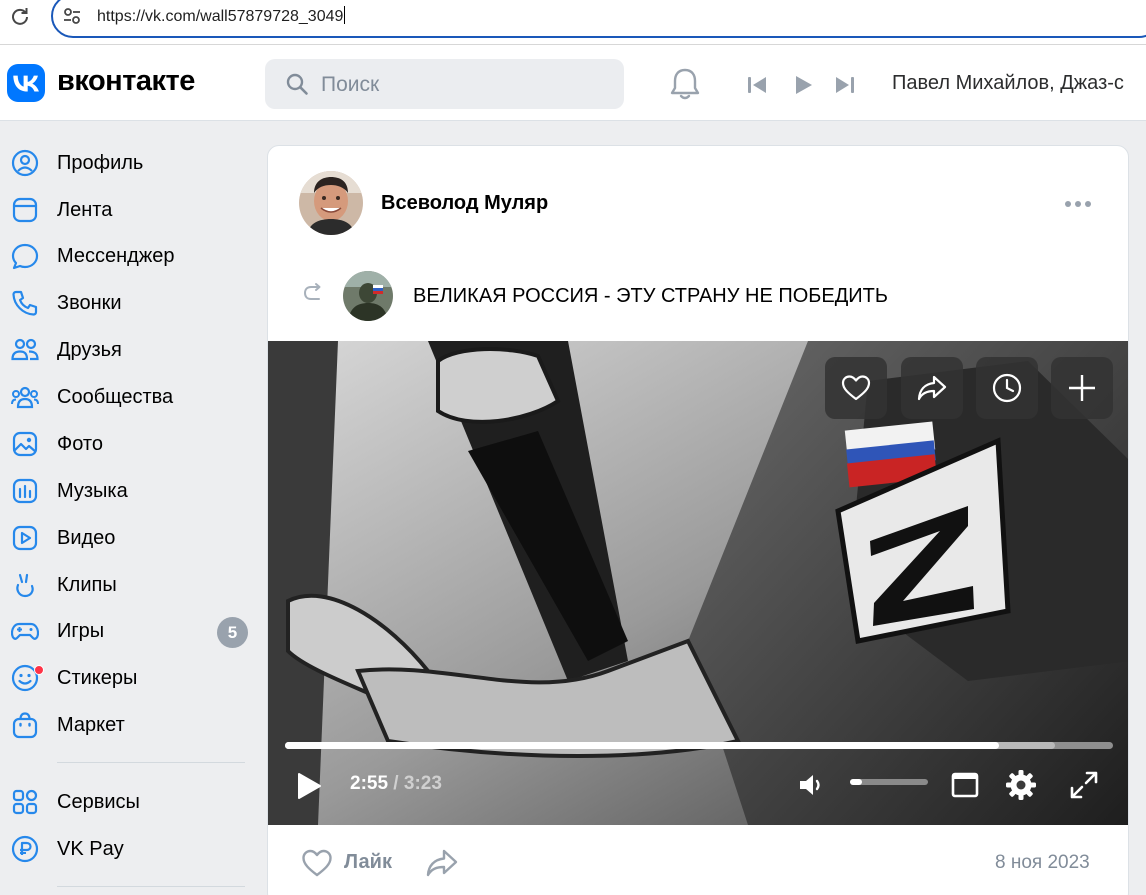 Image resolution: width=1146 pixels, height=895 pixels. I want to click on add-video-button, so click(1082, 388).